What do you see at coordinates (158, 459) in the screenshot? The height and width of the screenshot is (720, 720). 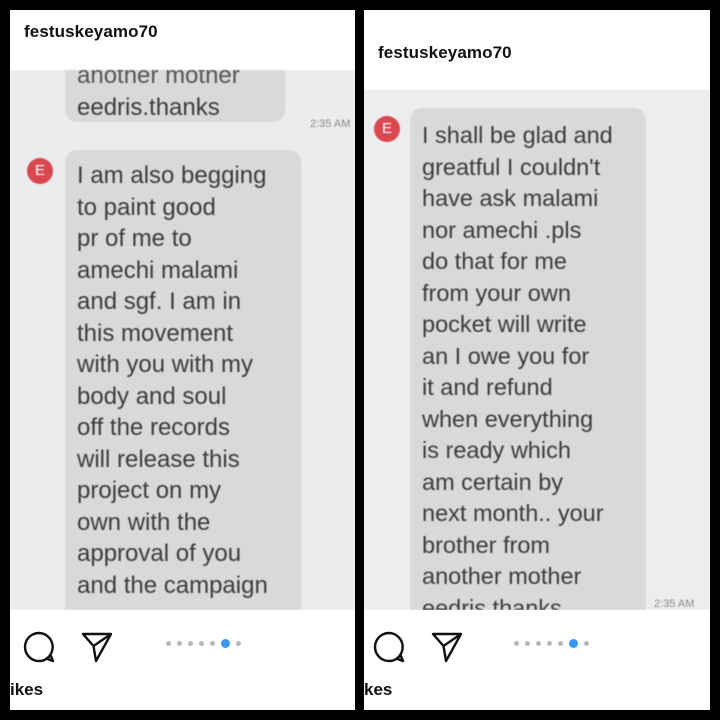 I see `message-line: will release this` at bounding box center [158, 459].